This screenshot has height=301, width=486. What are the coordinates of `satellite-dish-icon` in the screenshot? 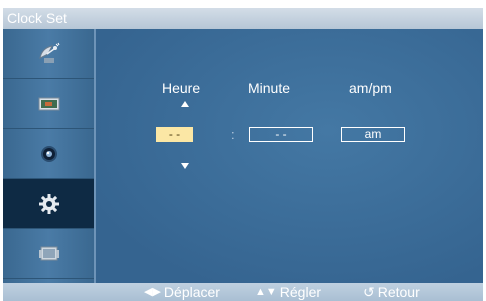 It's located at (49, 54).